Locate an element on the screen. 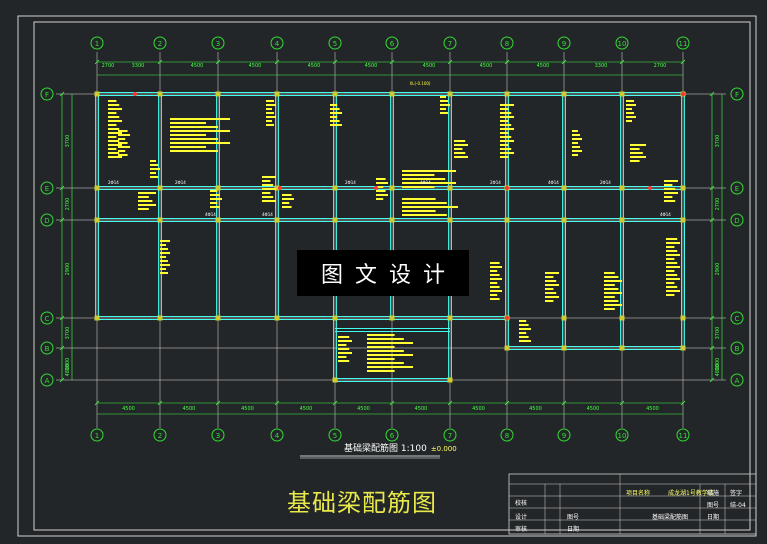  tb-drawing-name: 基础梁配筋图 is located at coordinates (670, 517).